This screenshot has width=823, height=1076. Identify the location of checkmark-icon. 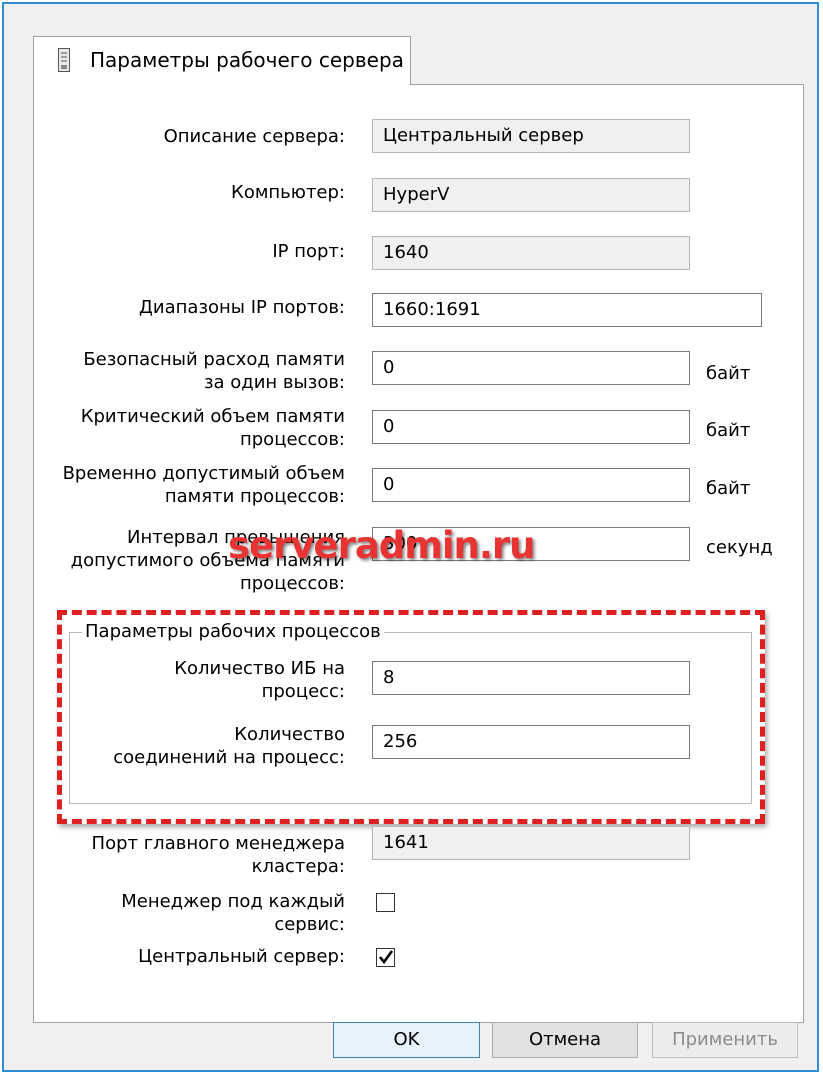
(386, 957).